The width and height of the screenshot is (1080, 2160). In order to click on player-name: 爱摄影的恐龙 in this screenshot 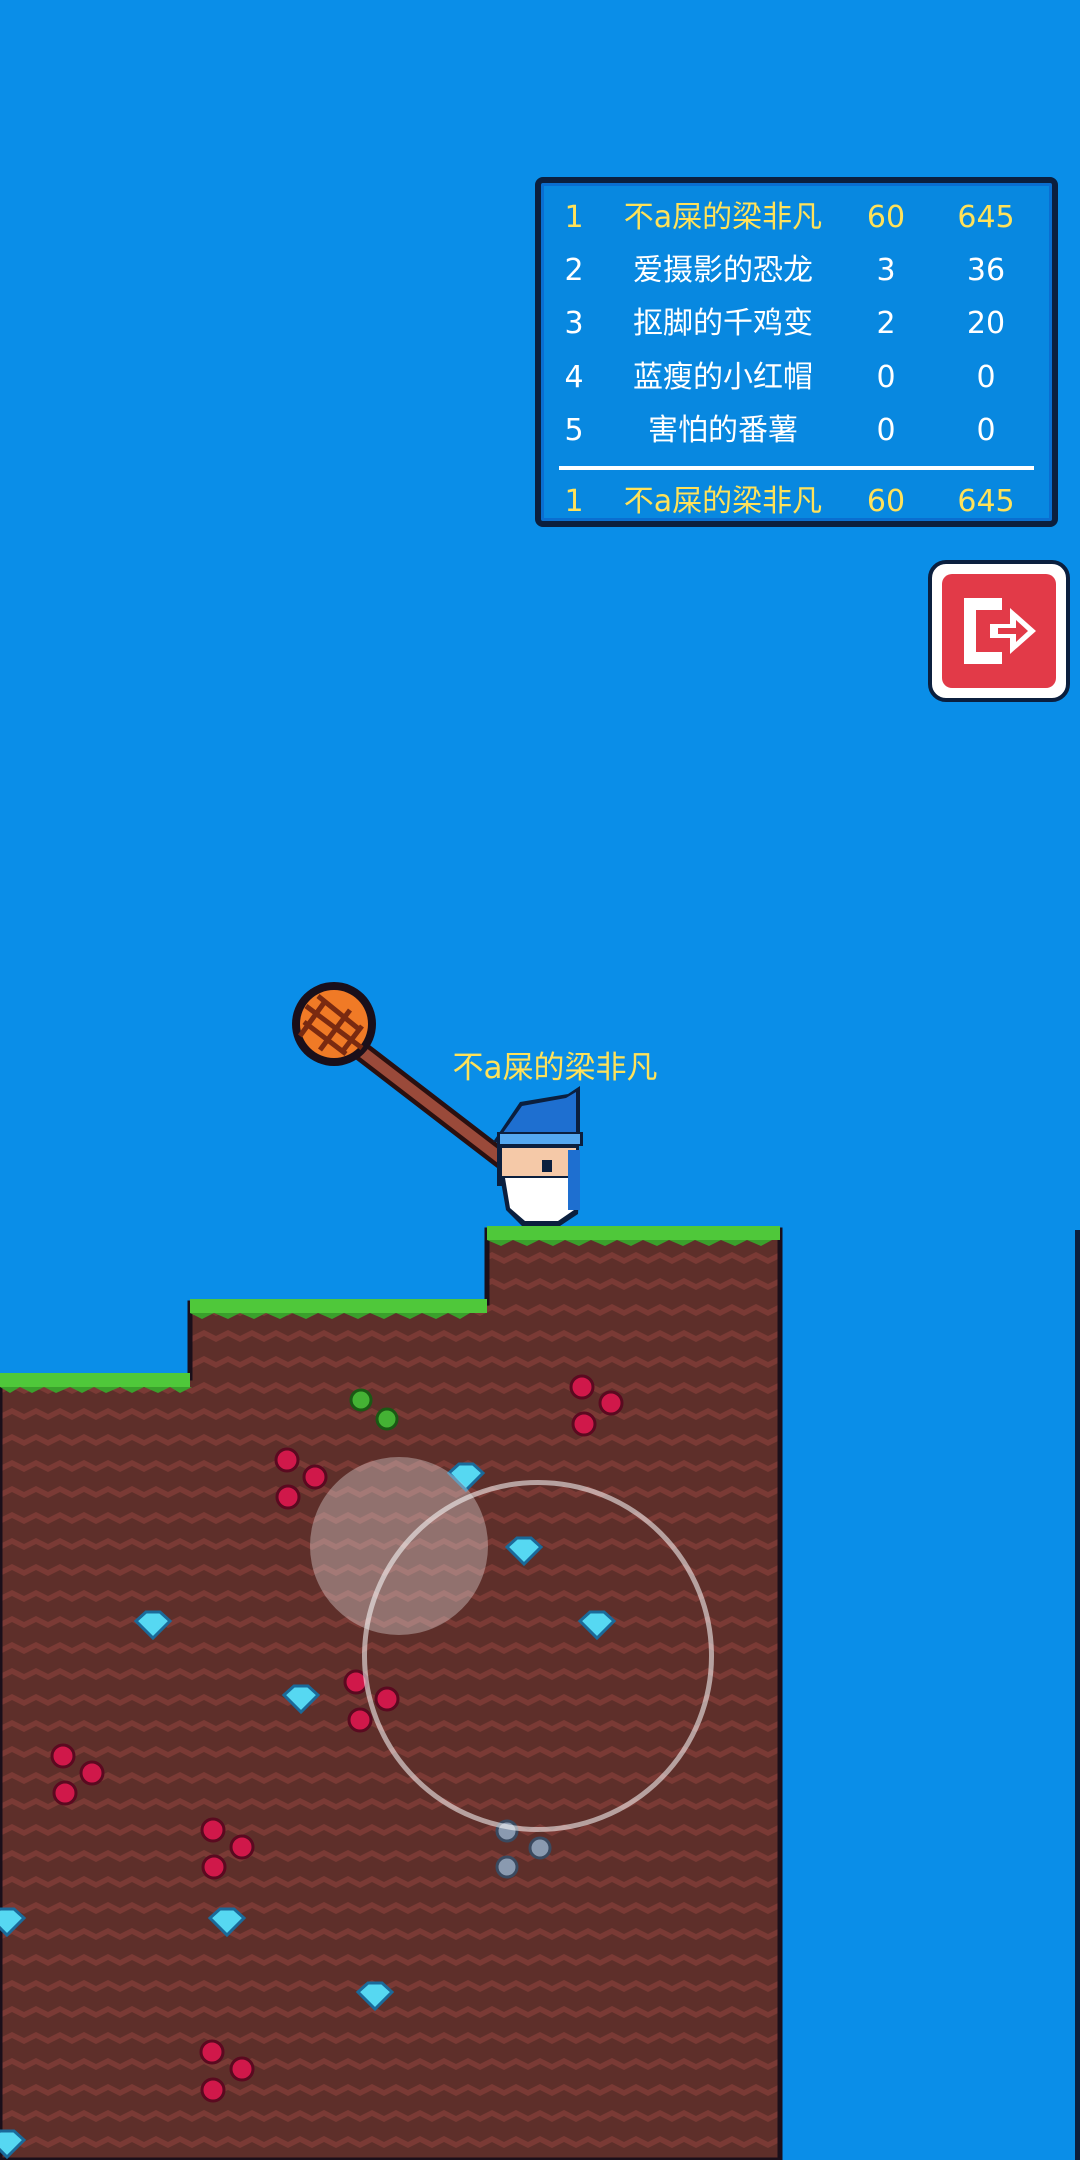, I will do `click(723, 270)`.